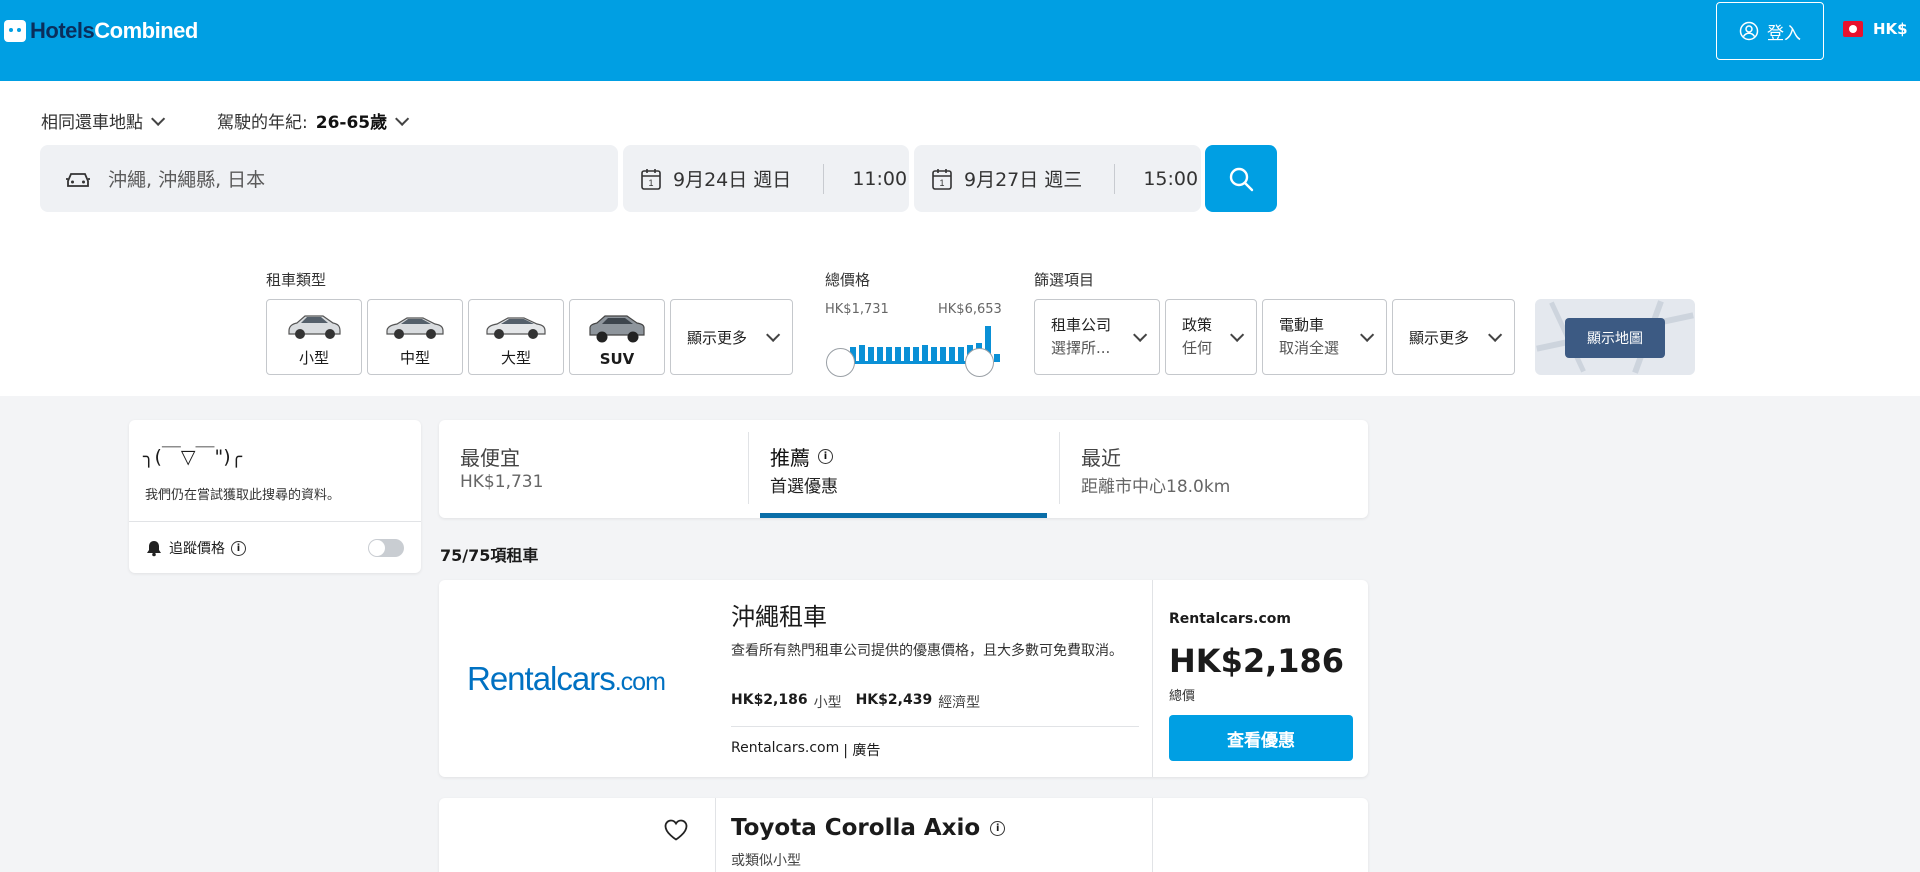  I want to click on price-slider-min-handle, so click(840, 362).